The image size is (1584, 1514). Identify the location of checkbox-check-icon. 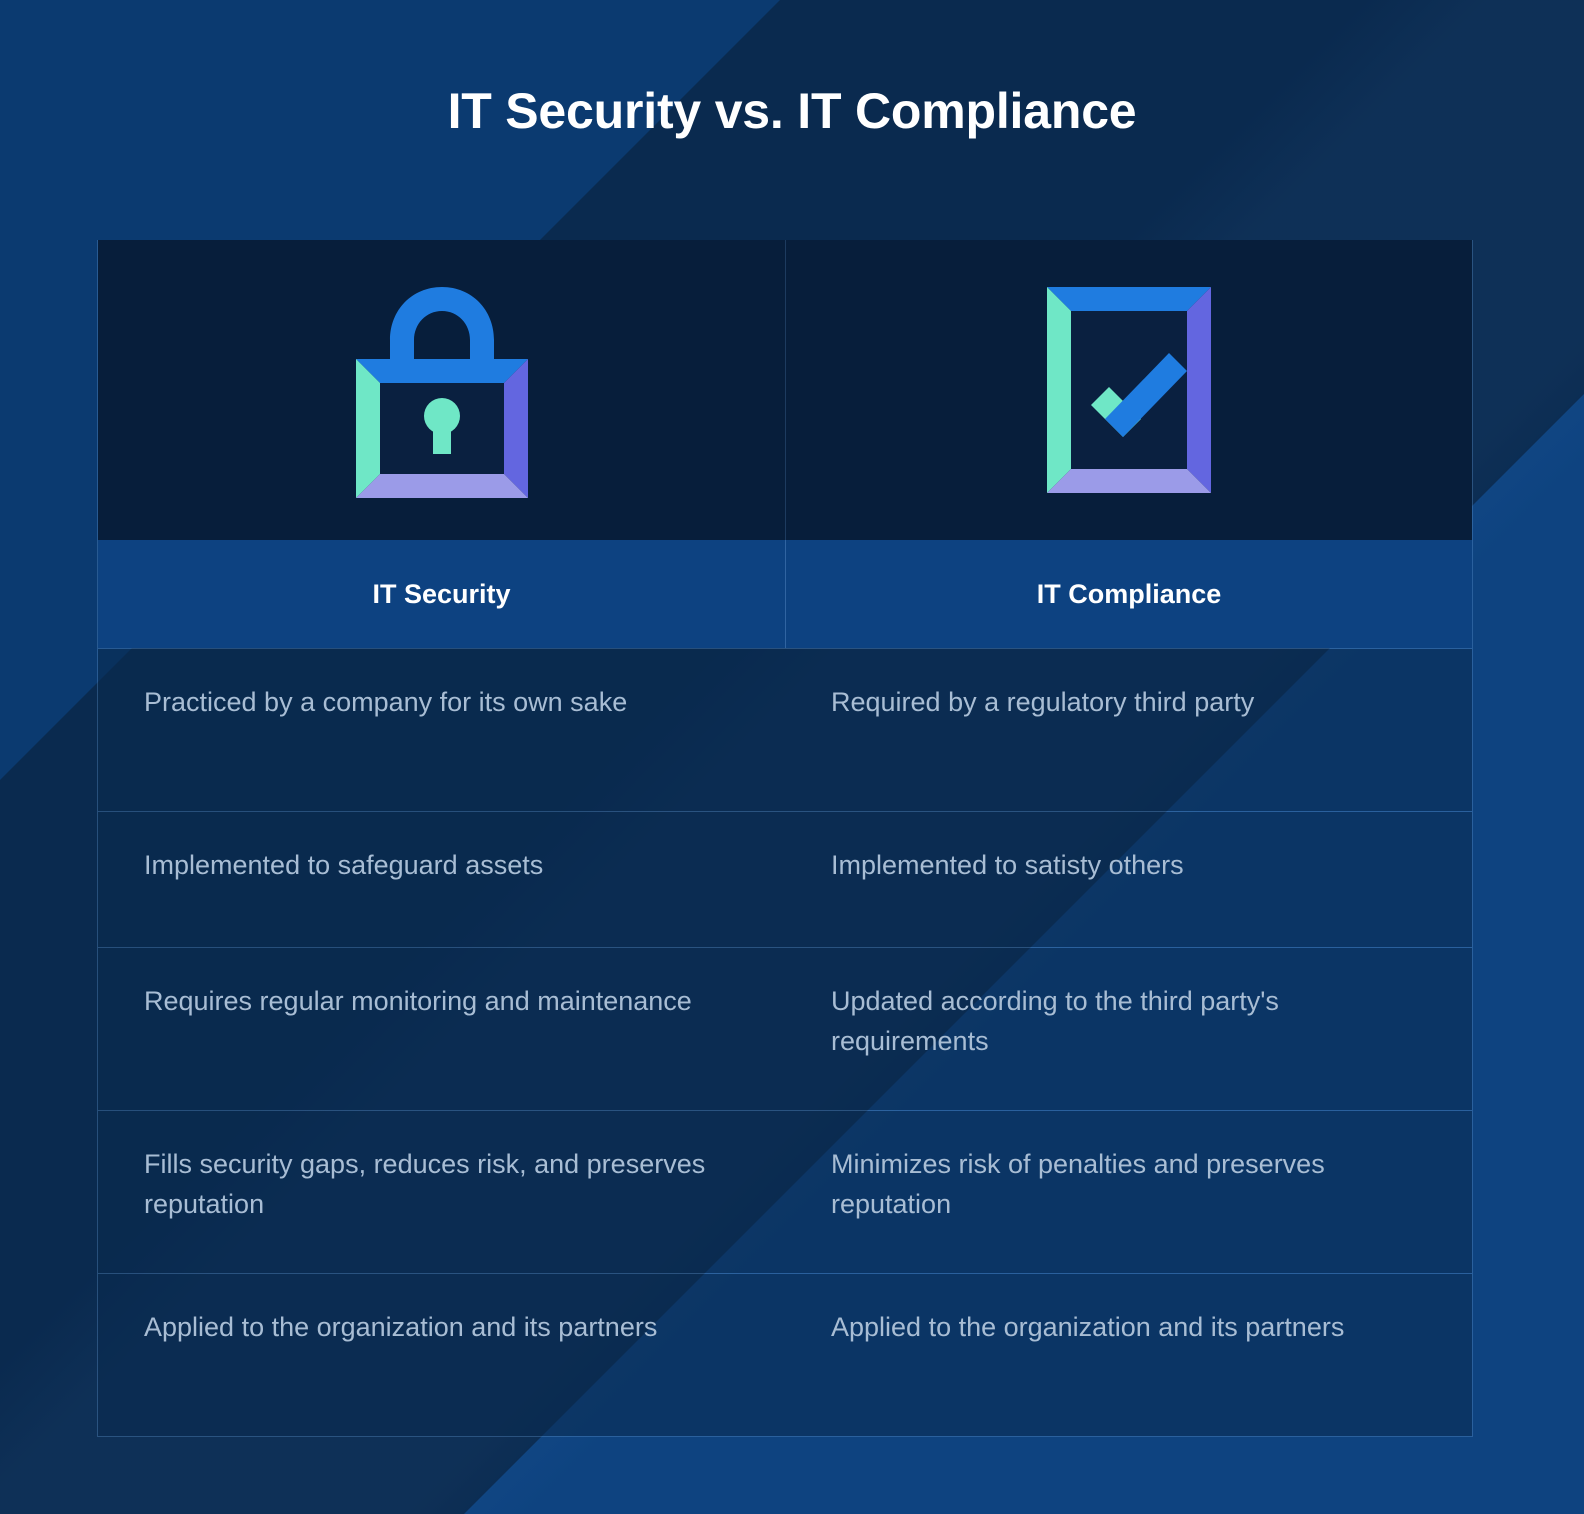
(1129, 390).